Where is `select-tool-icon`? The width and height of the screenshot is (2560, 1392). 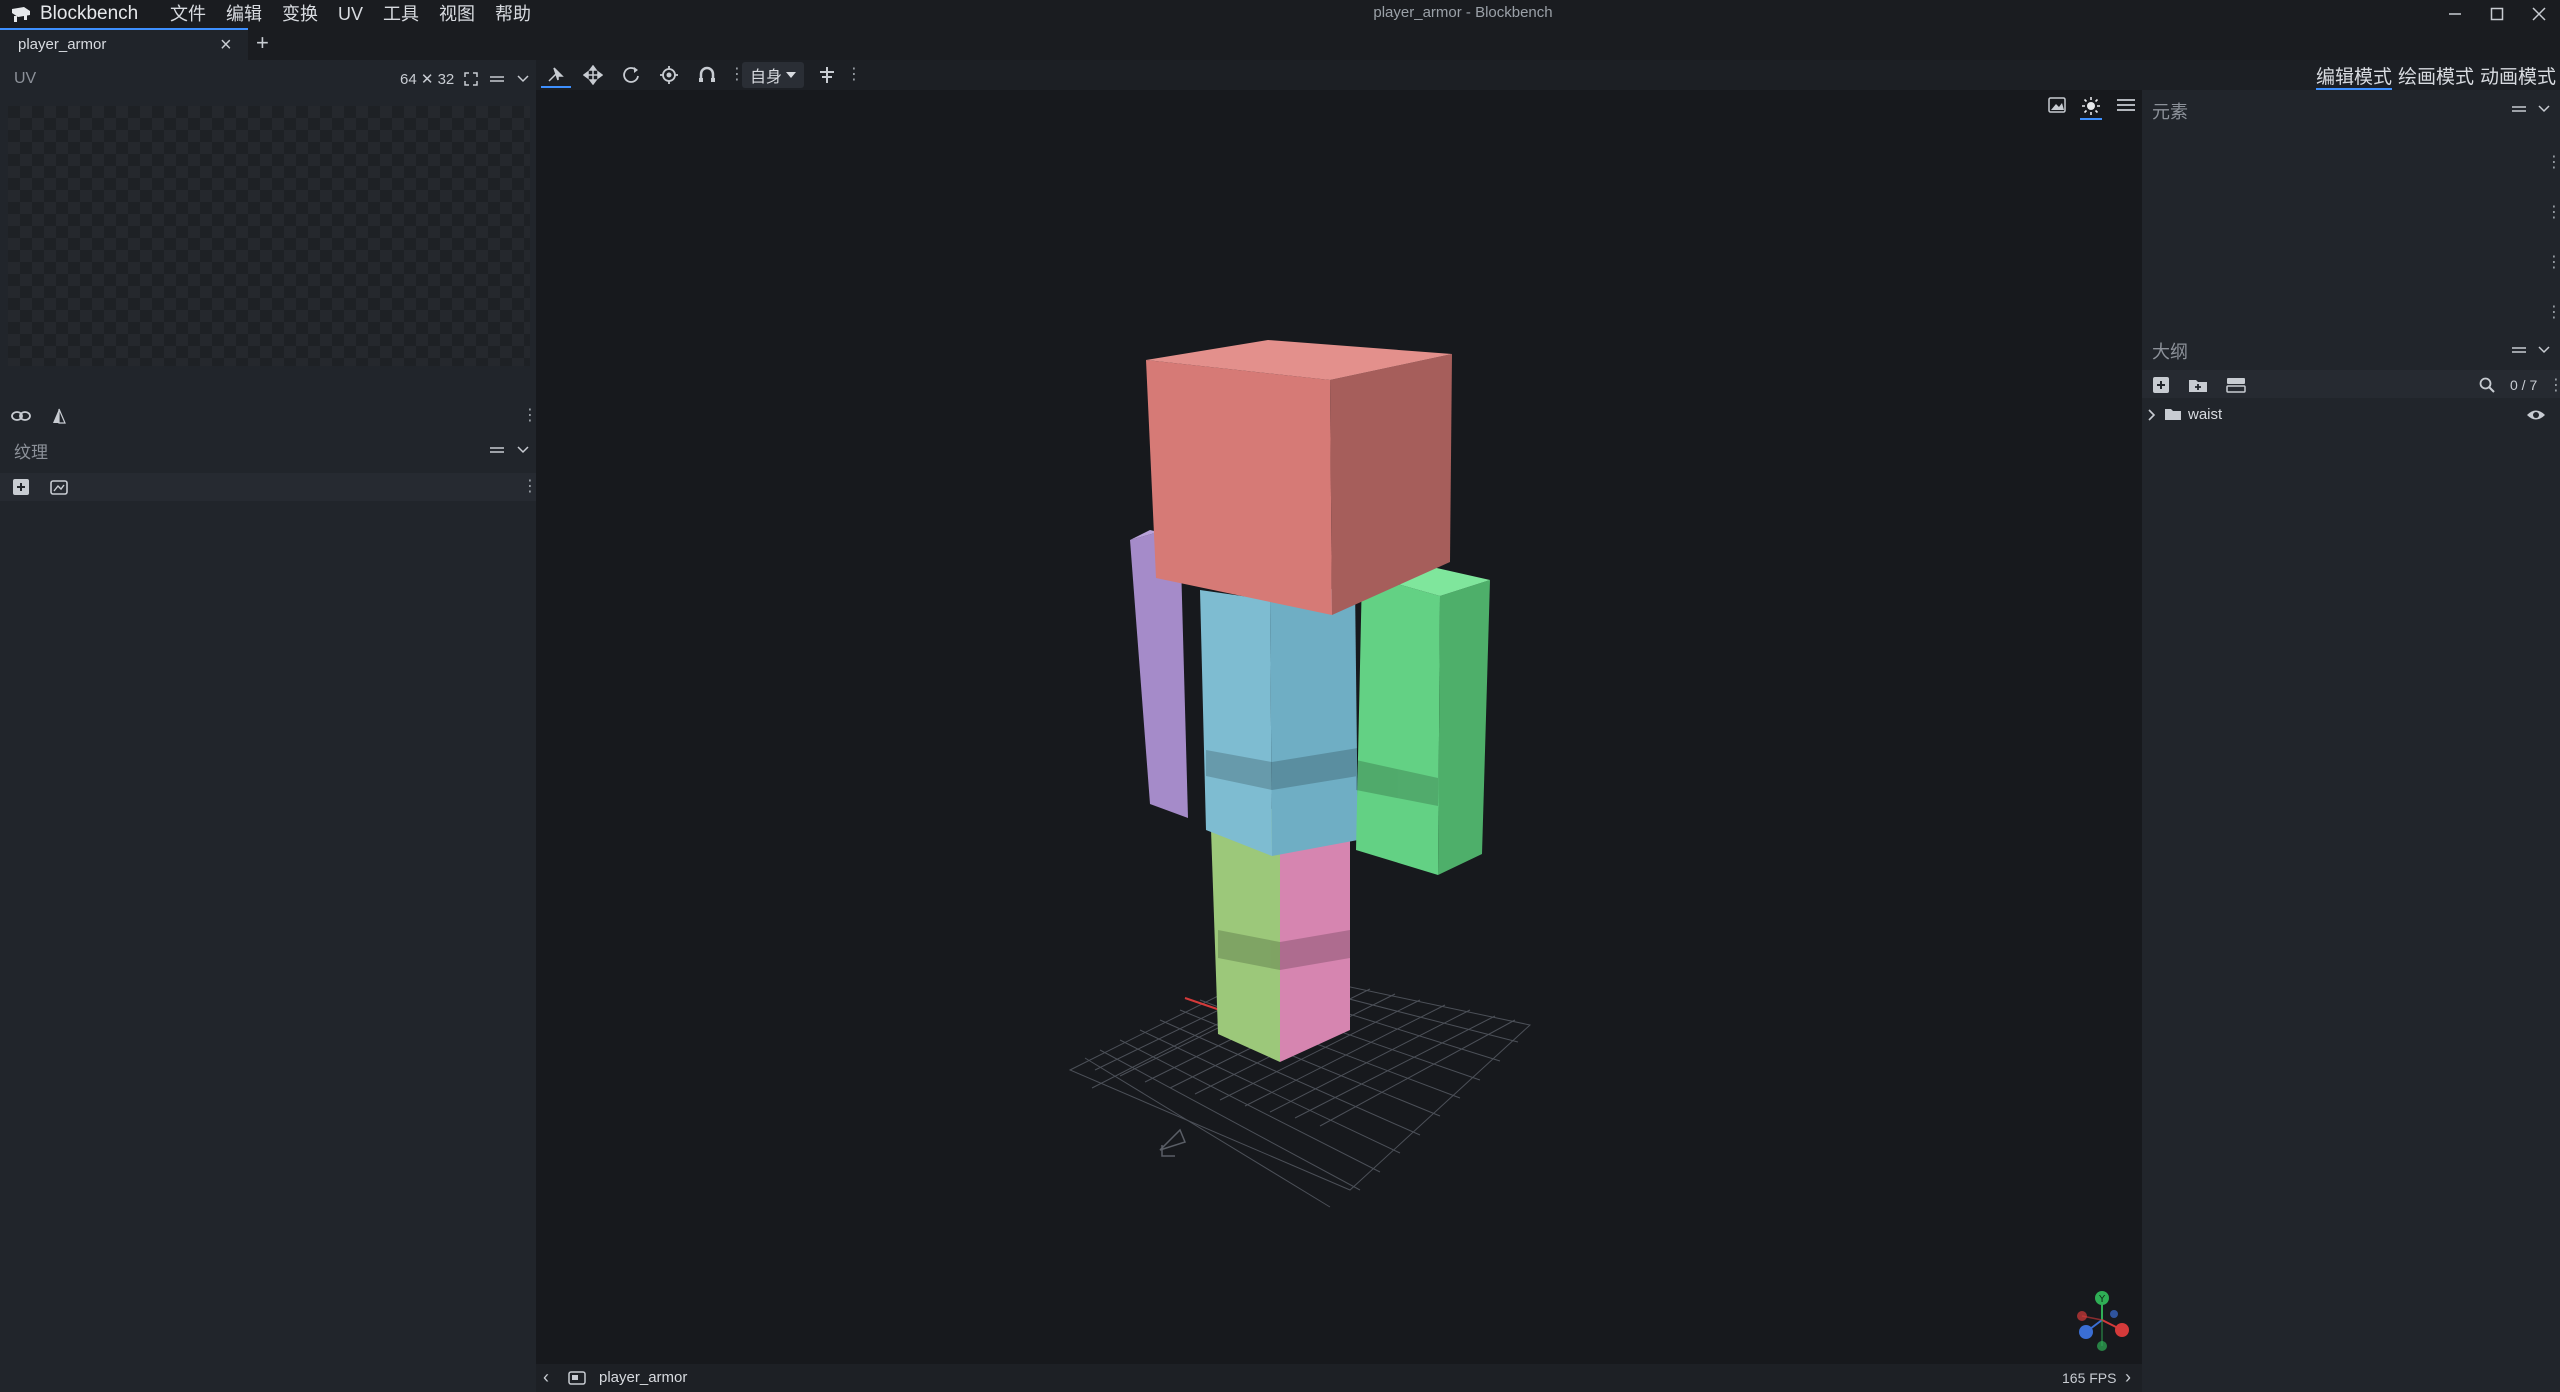
select-tool-icon is located at coordinates (556, 74).